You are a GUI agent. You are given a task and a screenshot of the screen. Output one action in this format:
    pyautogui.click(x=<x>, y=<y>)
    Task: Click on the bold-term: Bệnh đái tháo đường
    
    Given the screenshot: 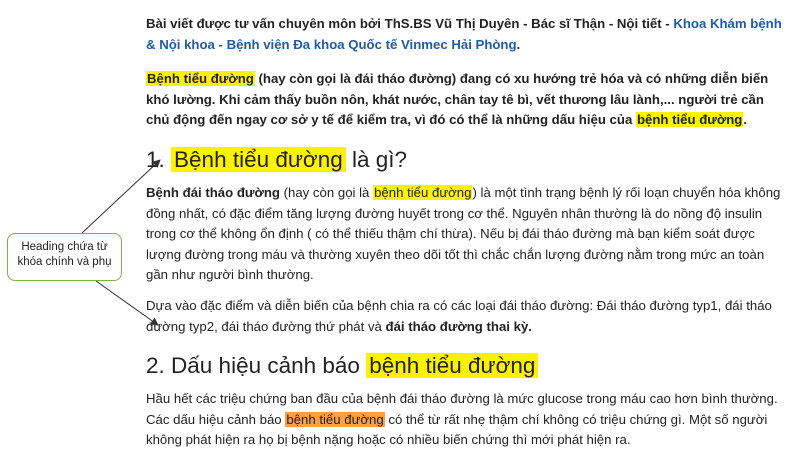 What is the action you would take?
    pyautogui.click(x=213, y=192)
    